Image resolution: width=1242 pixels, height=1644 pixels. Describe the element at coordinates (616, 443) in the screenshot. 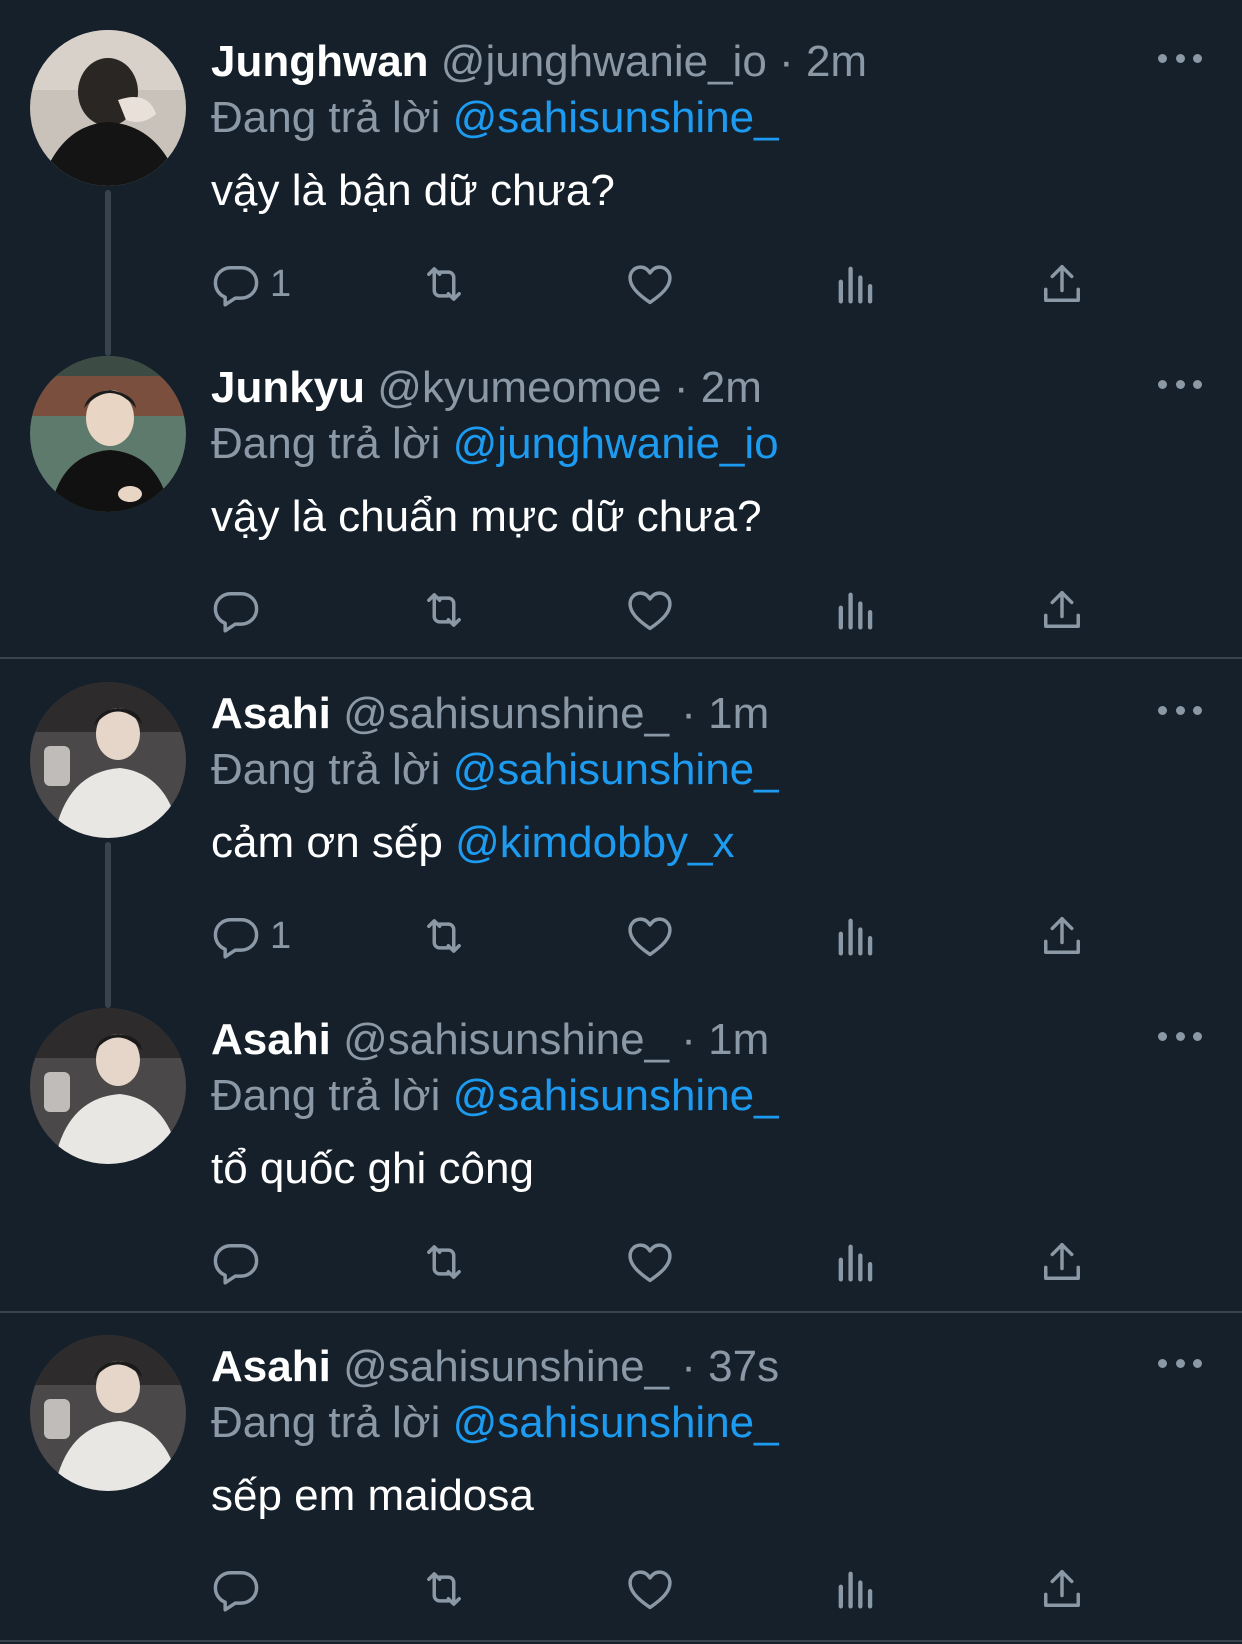

I see `replying-to-mention: @junghwanie_io` at that location.